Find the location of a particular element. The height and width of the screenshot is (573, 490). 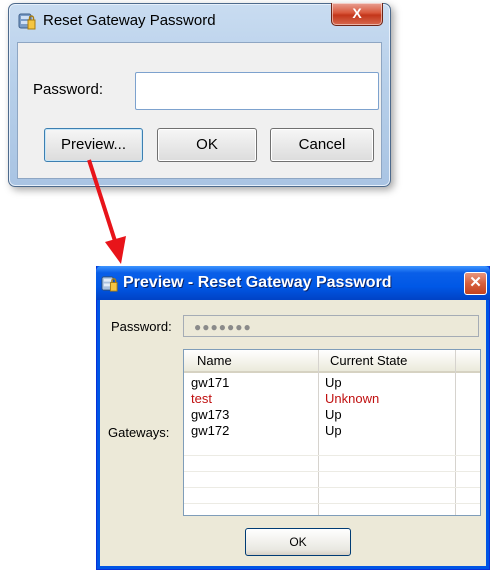

table-row: gw173 Up is located at coordinates (332, 415).